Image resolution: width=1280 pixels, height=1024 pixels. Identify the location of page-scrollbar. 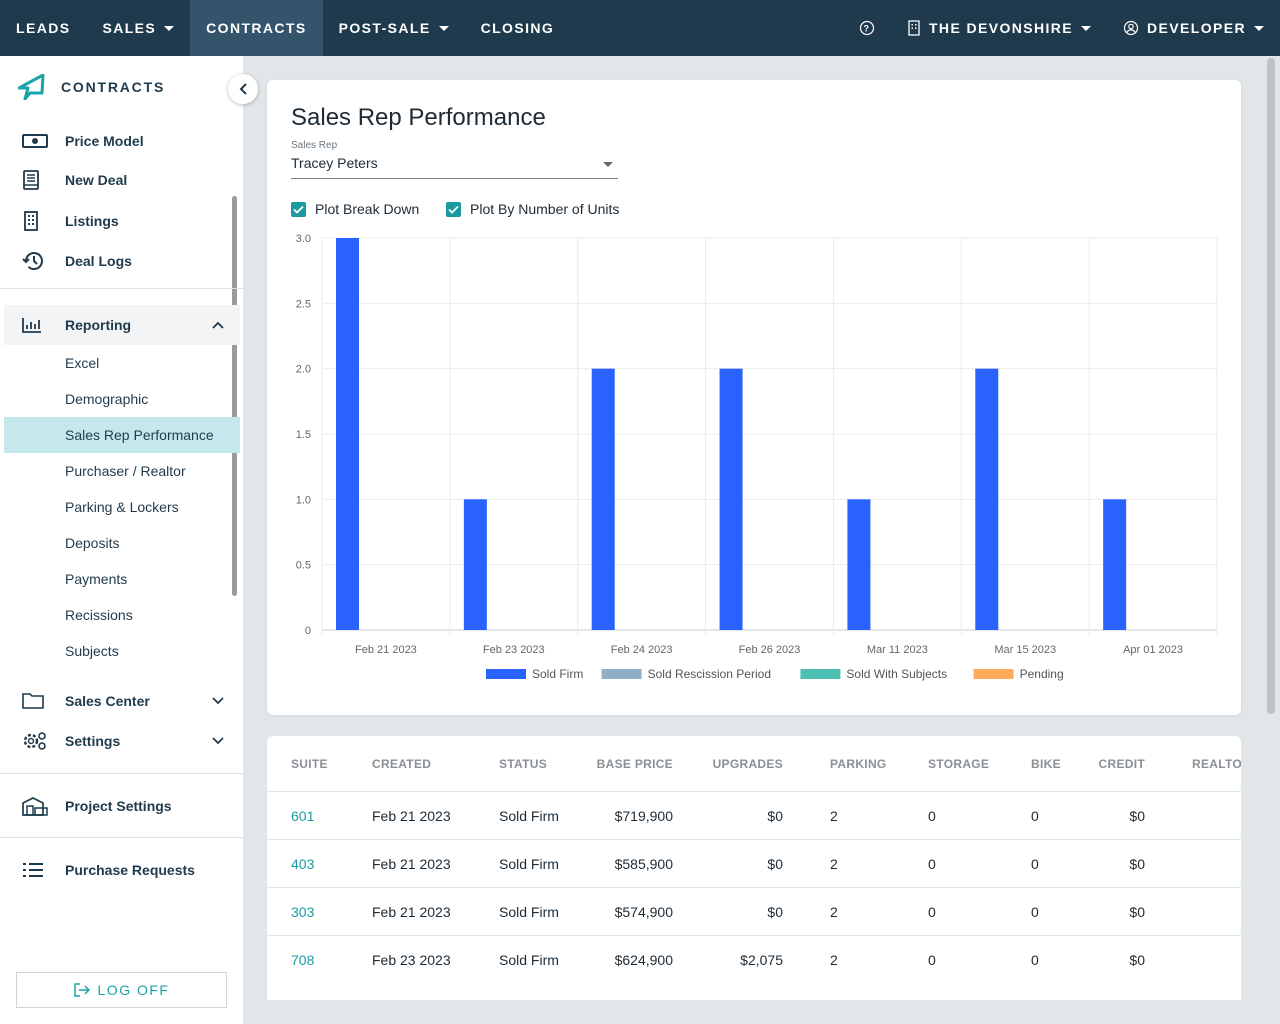
(1271, 386).